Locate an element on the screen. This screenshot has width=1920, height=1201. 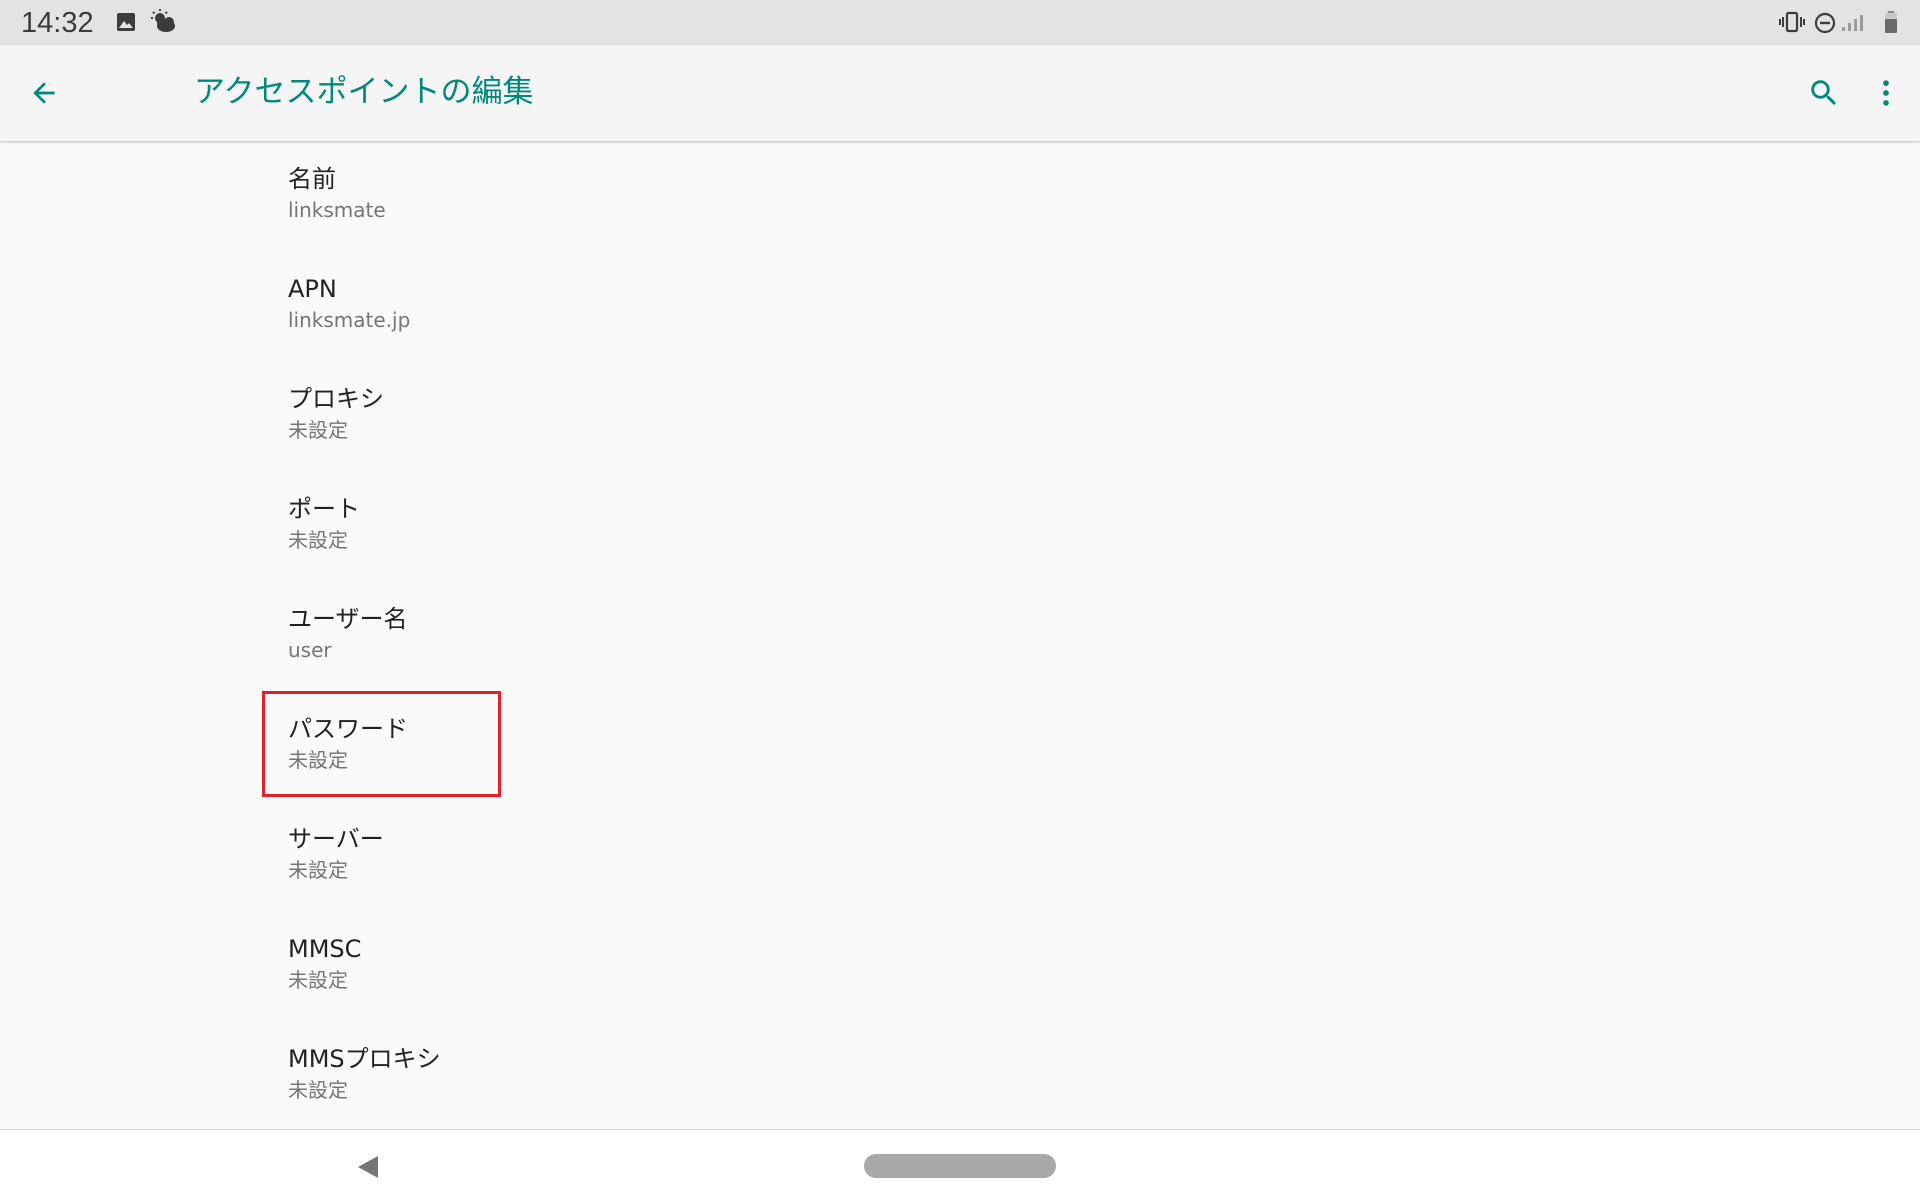
status-bar: 14:32 is located at coordinates (960, 22).